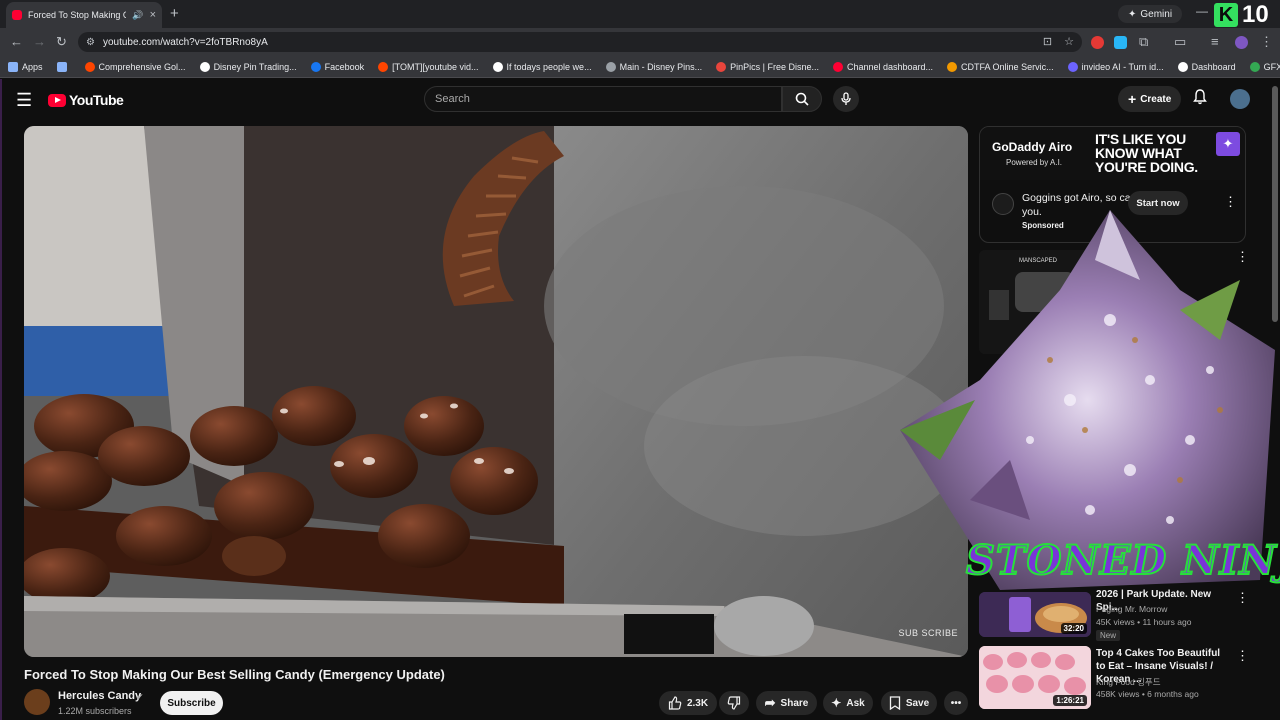 The width and height of the screenshot is (1280, 720). I want to click on recommendation-more-icon: ⋮, so click(1242, 656).